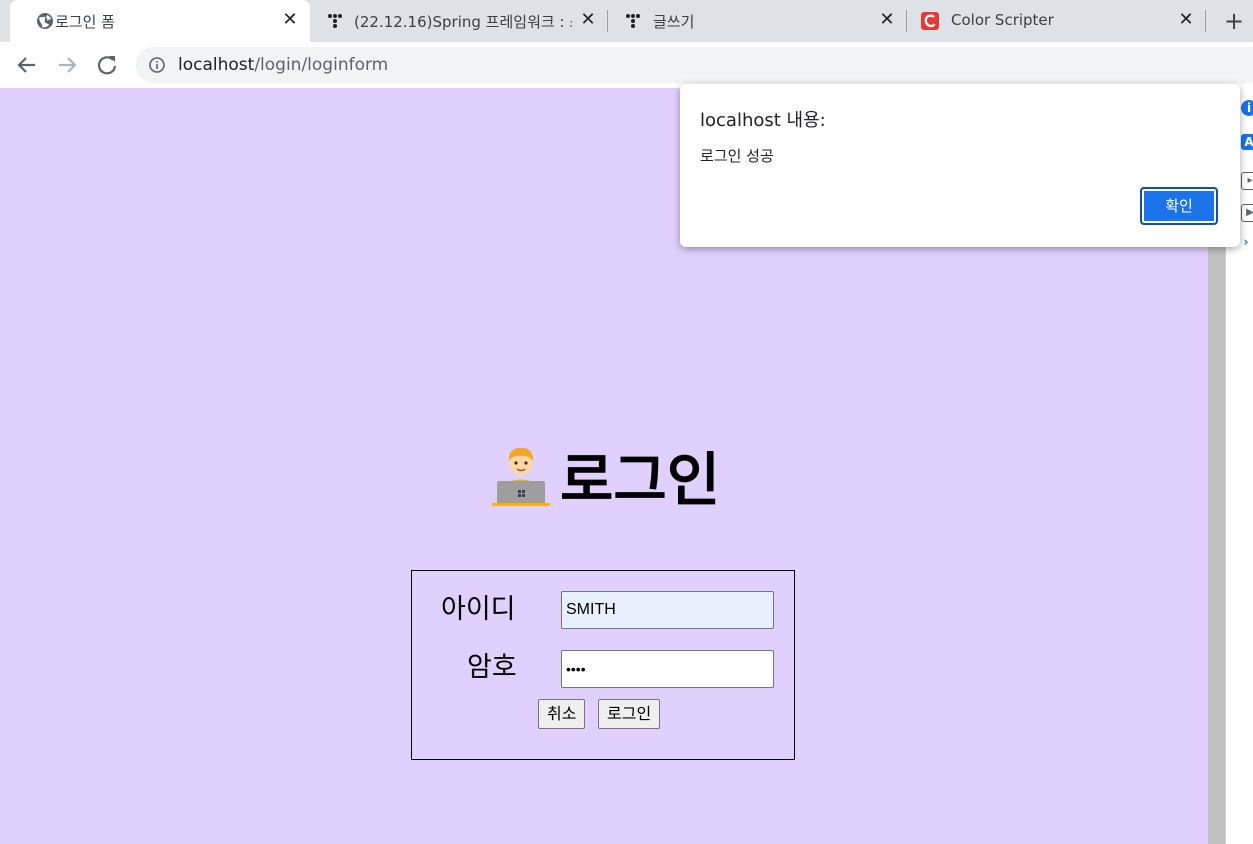 The height and width of the screenshot is (844, 1253). What do you see at coordinates (960, 165) in the screenshot?
I see `alert-dialog: localhost 내용: 로그인 성공 확인` at bounding box center [960, 165].